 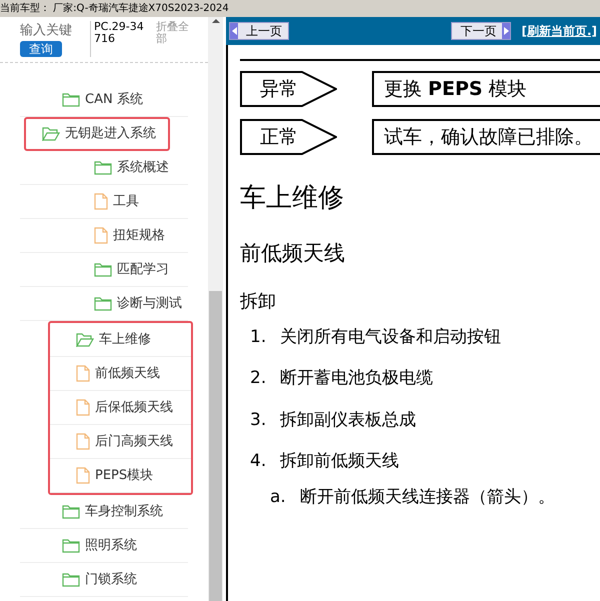 I want to click on section-heading: 前低频天线, so click(x=293, y=253).